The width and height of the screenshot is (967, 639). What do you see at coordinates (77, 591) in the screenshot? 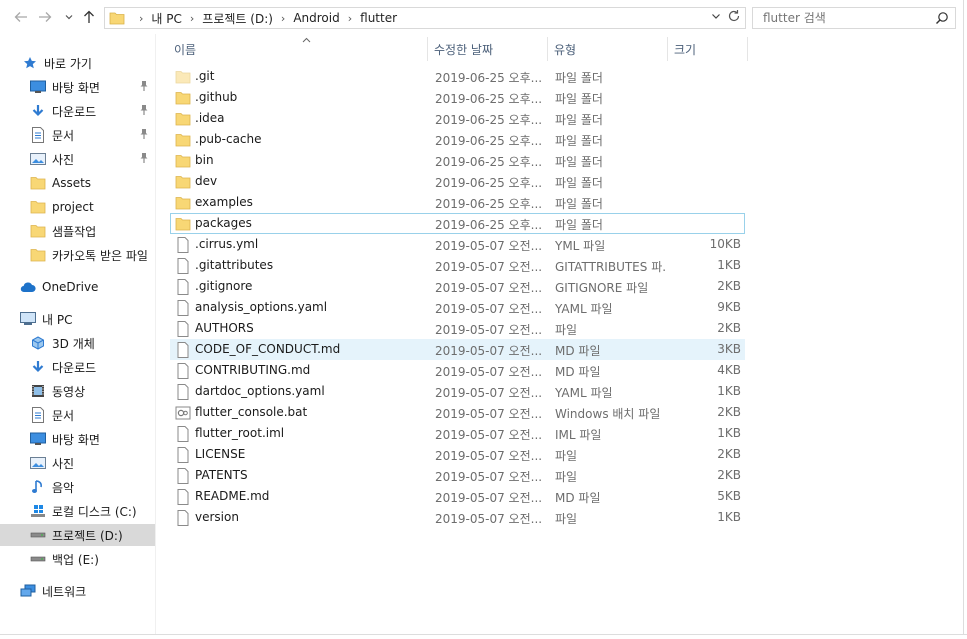
I see `sidebar-item: 네트워크` at bounding box center [77, 591].